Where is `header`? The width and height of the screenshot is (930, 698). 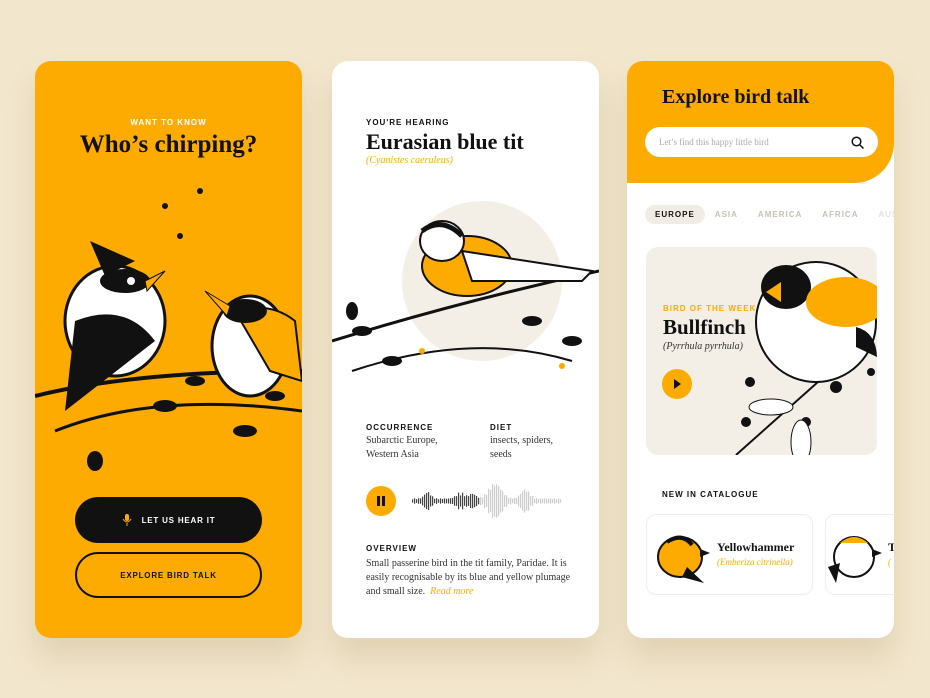 header is located at coordinates (760, 122).